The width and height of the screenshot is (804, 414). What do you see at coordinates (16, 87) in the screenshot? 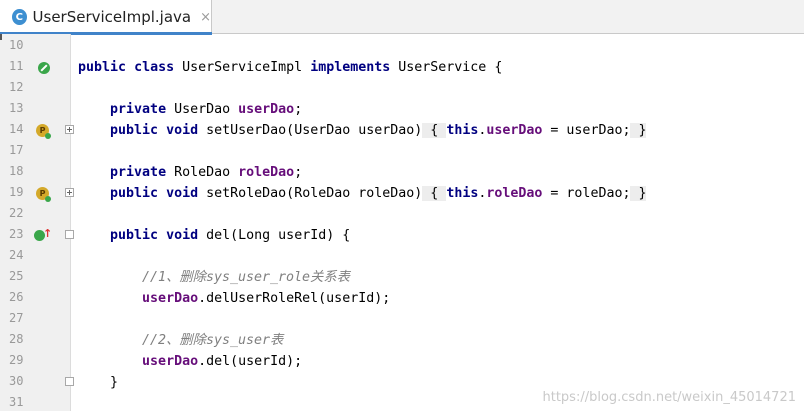
I see `line-number: 12` at bounding box center [16, 87].